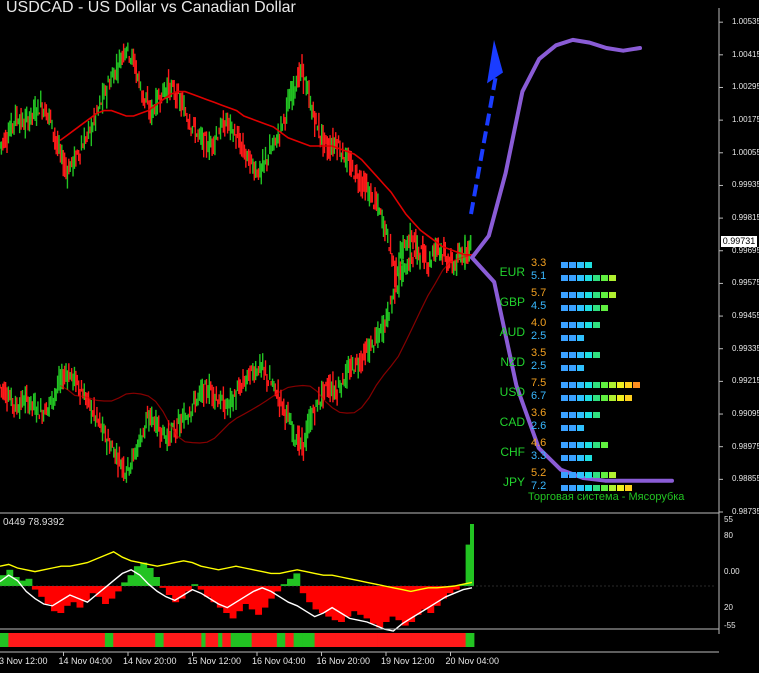 The width and height of the screenshot is (759, 673). I want to click on y-tick-label: 1.00295, so click(745, 87).